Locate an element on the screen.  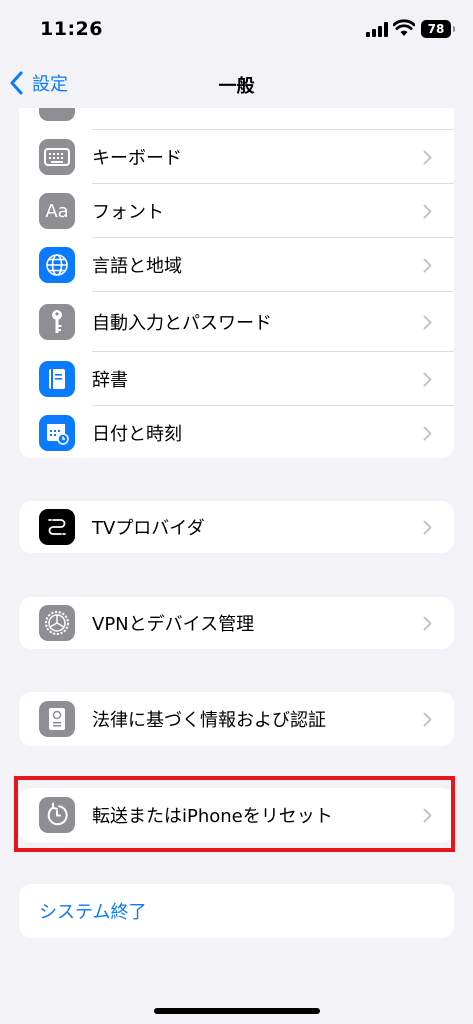
globe-icon is located at coordinates (57, 265).